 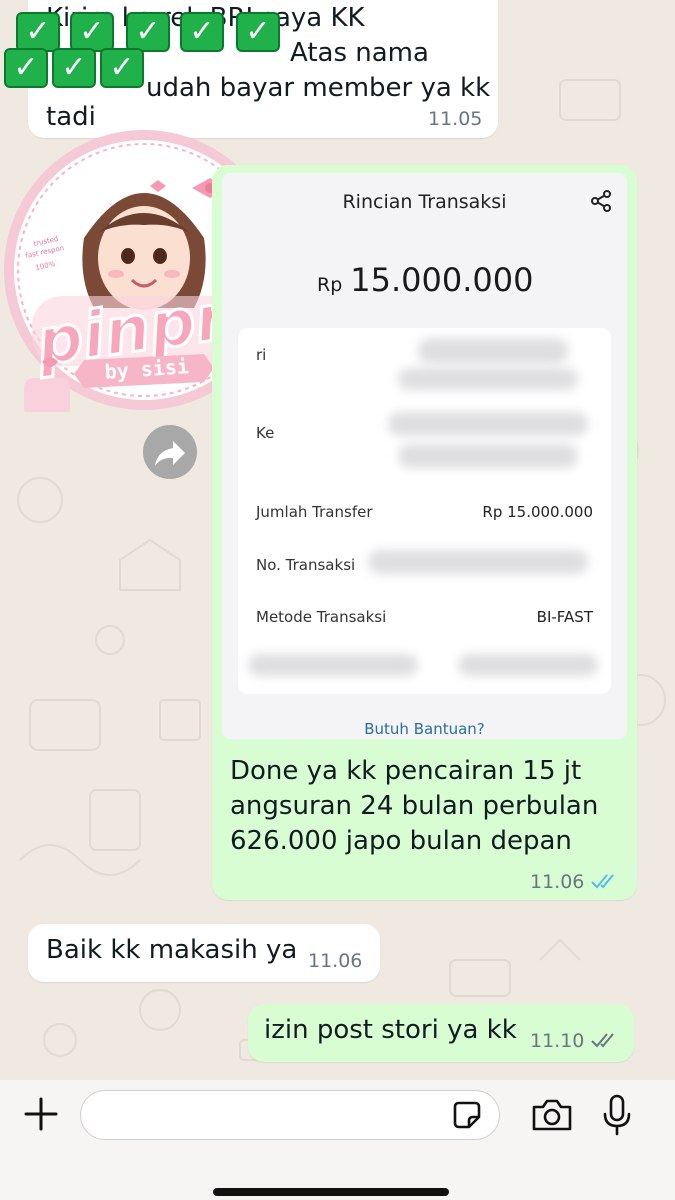 I want to click on method-value: BI-FAST, so click(x=564, y=617).